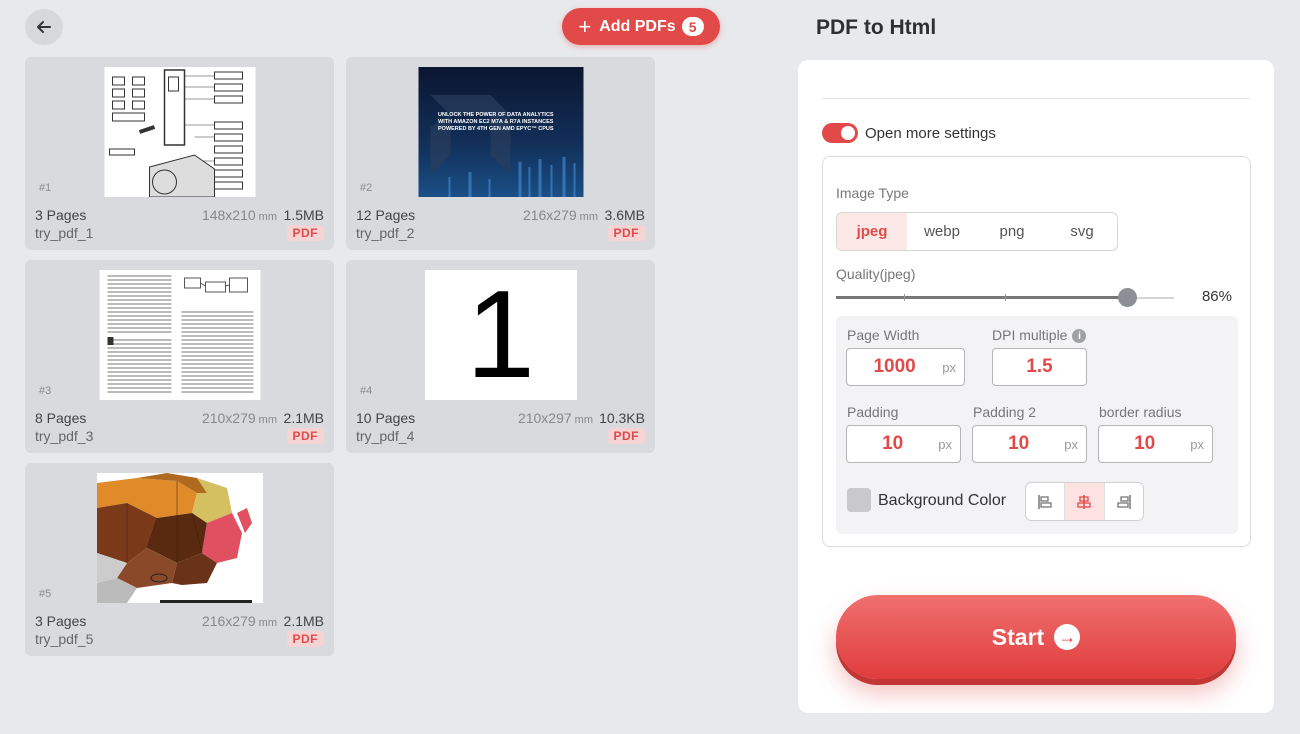 The width and height of the screenshot is (1300, 734). I want to click on border-radius-value: 10, so click(1145, 443).